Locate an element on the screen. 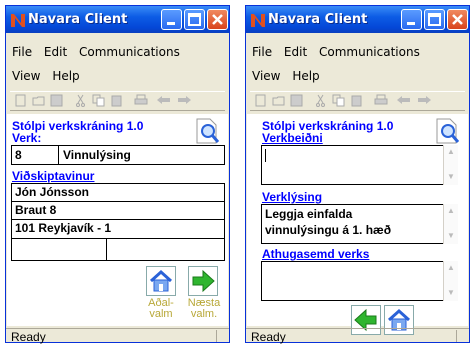 The width and height of the screenshot is (476, 347). request-scrollbar: ▲ ▼ is located at coordinates (450, 165).